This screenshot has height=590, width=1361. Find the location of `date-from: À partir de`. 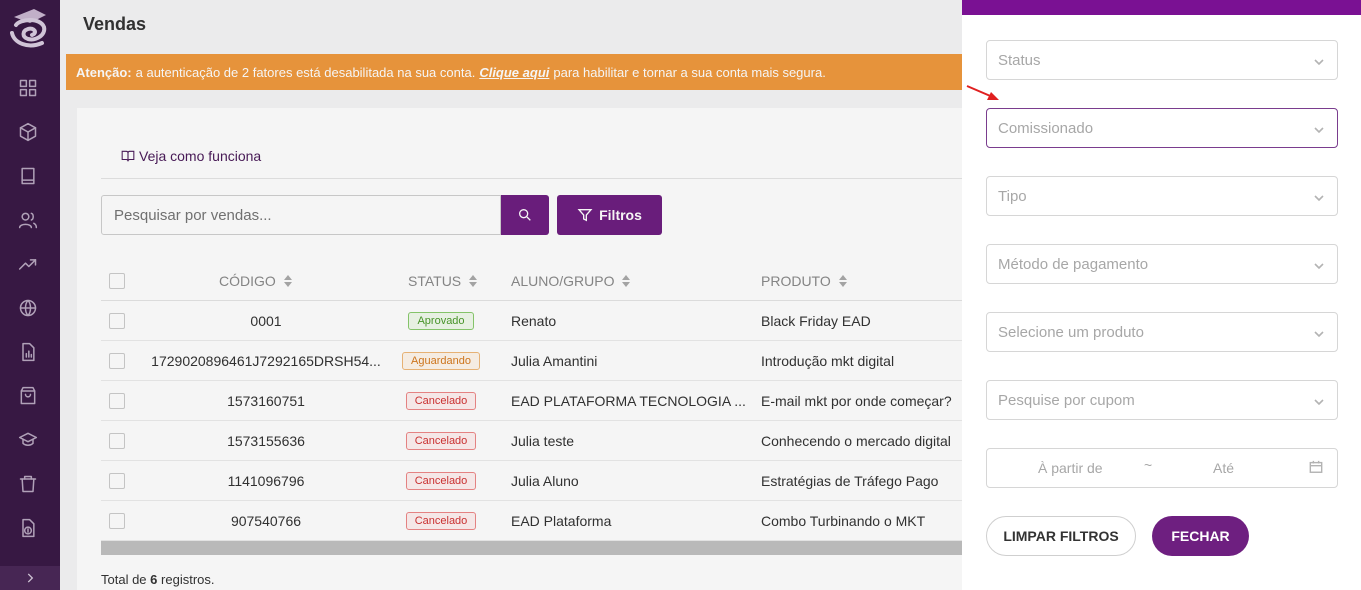

date-from: À partir de is located at coordinates (1070, 468).